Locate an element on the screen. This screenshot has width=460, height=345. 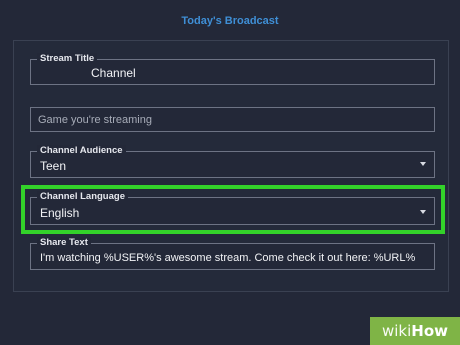
chevron-down-icon is located at coordinates (423, 164).